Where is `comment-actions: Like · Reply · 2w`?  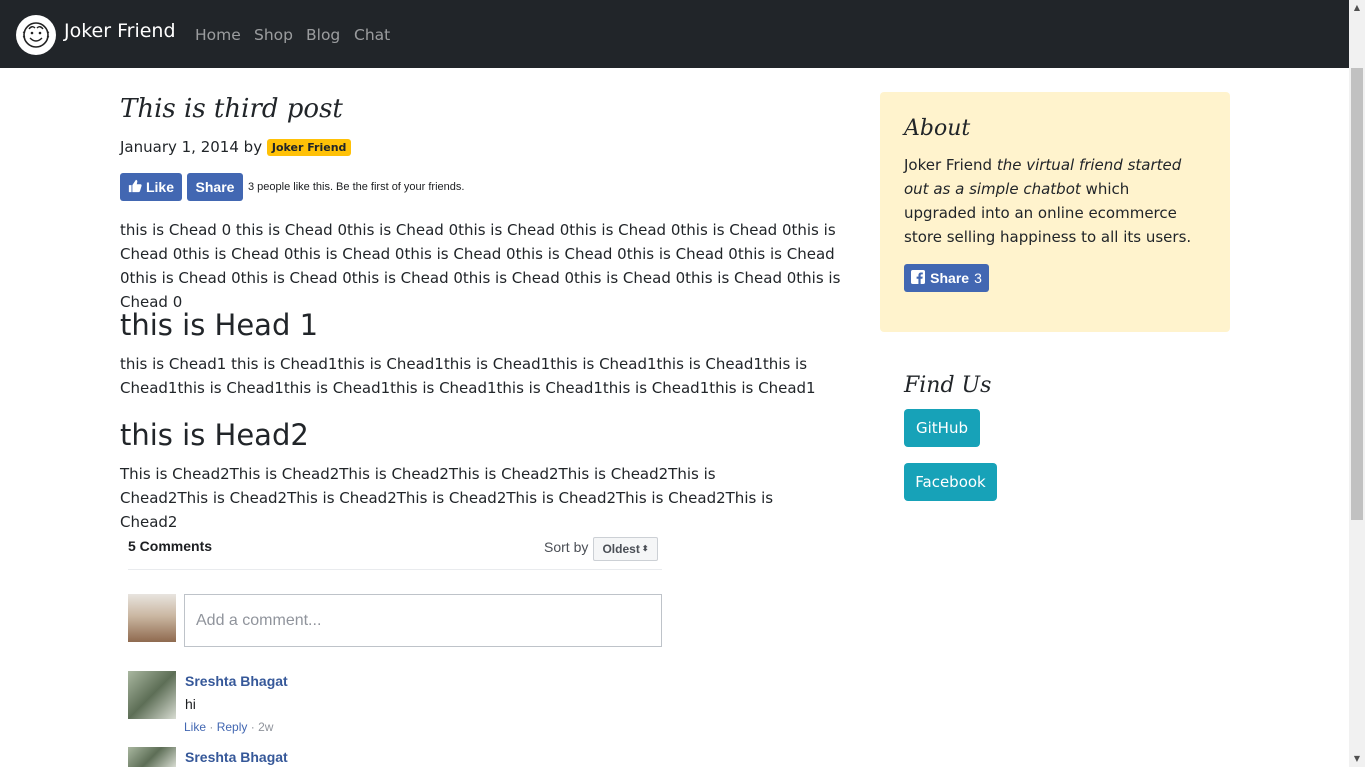 comment-actions: Like · Reply · 2w is located at coordinates (229, 727).